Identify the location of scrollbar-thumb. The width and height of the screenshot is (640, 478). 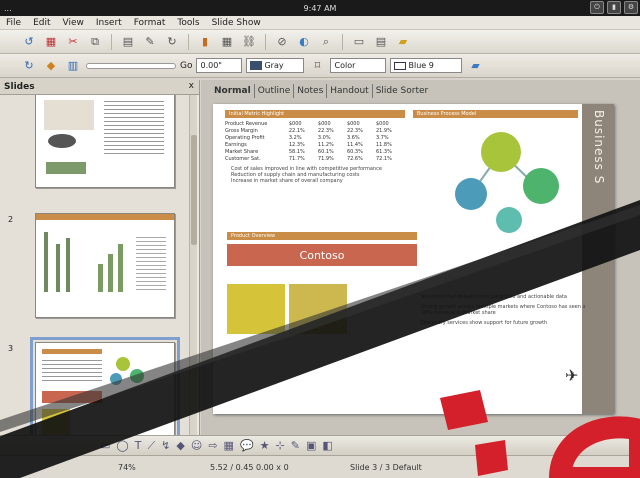
(194, 190).